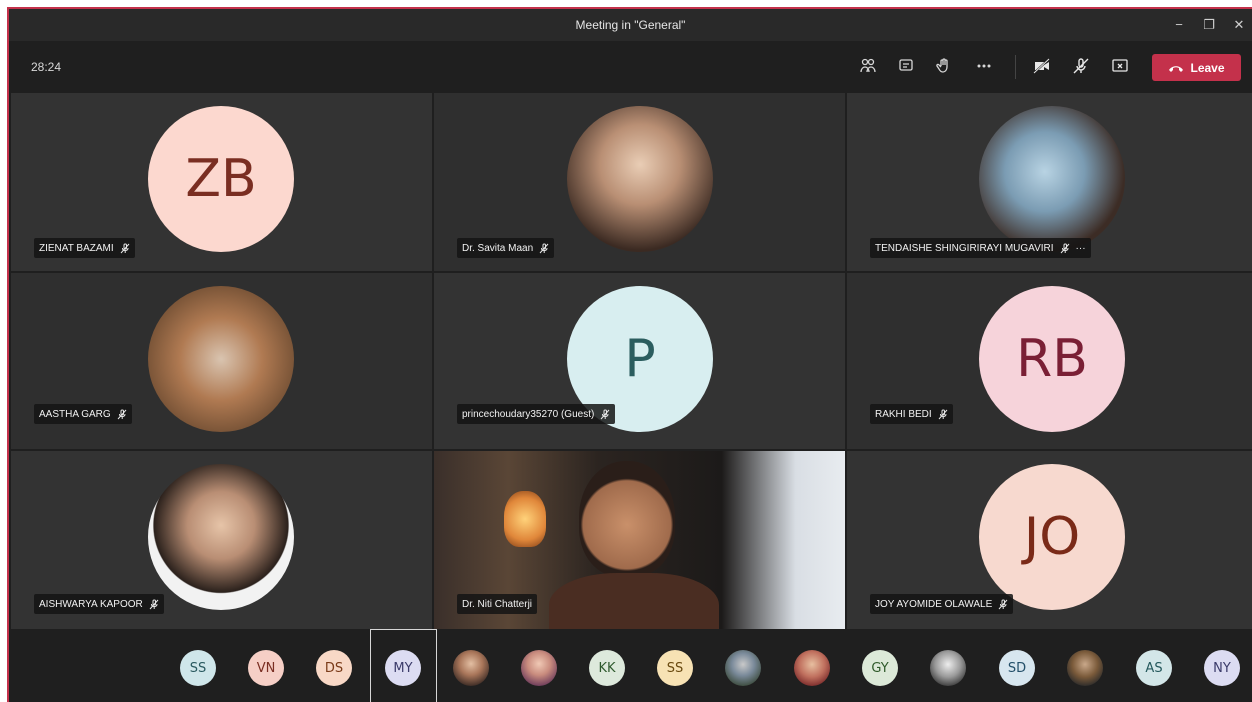 The height and width of the screenshot is (702, 1252). I want to click on participant-name-tag: AISHWARYA KAPOOR, so click(99, 604).